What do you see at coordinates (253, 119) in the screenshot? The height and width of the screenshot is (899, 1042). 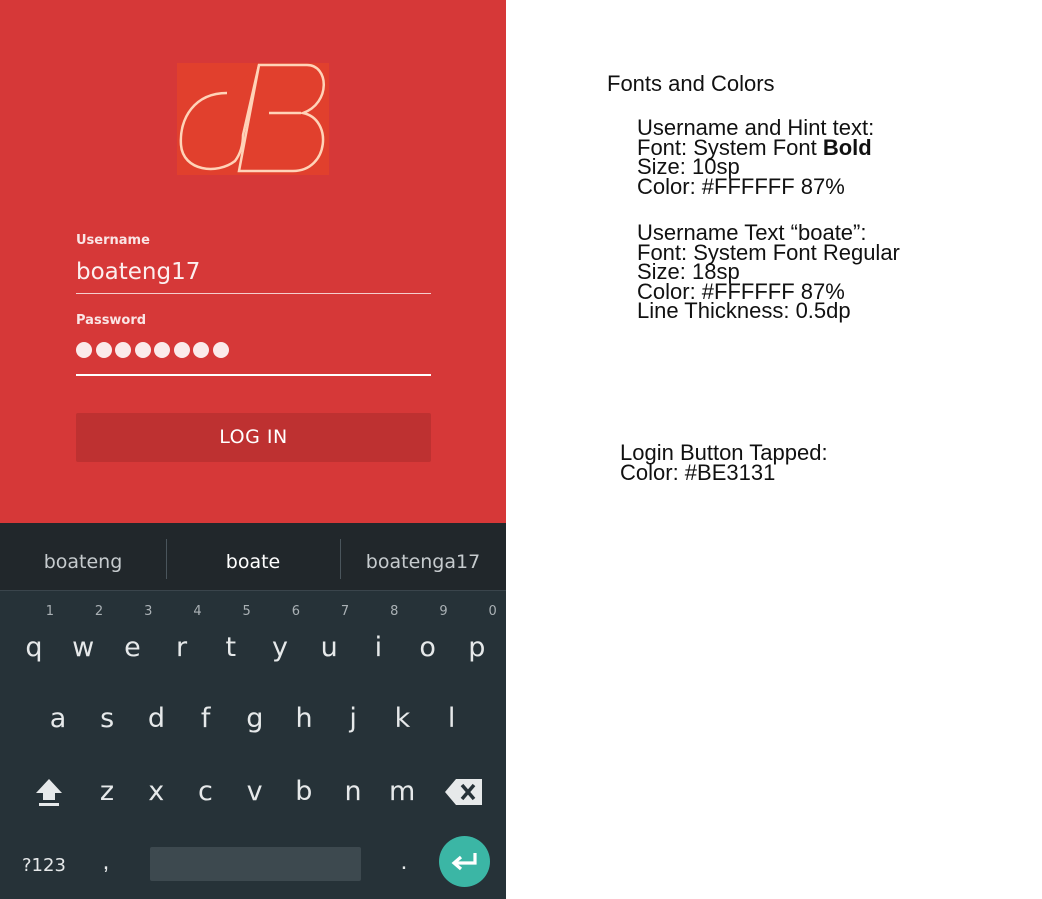 I see `app-logo` at bounding box center [253, 119].